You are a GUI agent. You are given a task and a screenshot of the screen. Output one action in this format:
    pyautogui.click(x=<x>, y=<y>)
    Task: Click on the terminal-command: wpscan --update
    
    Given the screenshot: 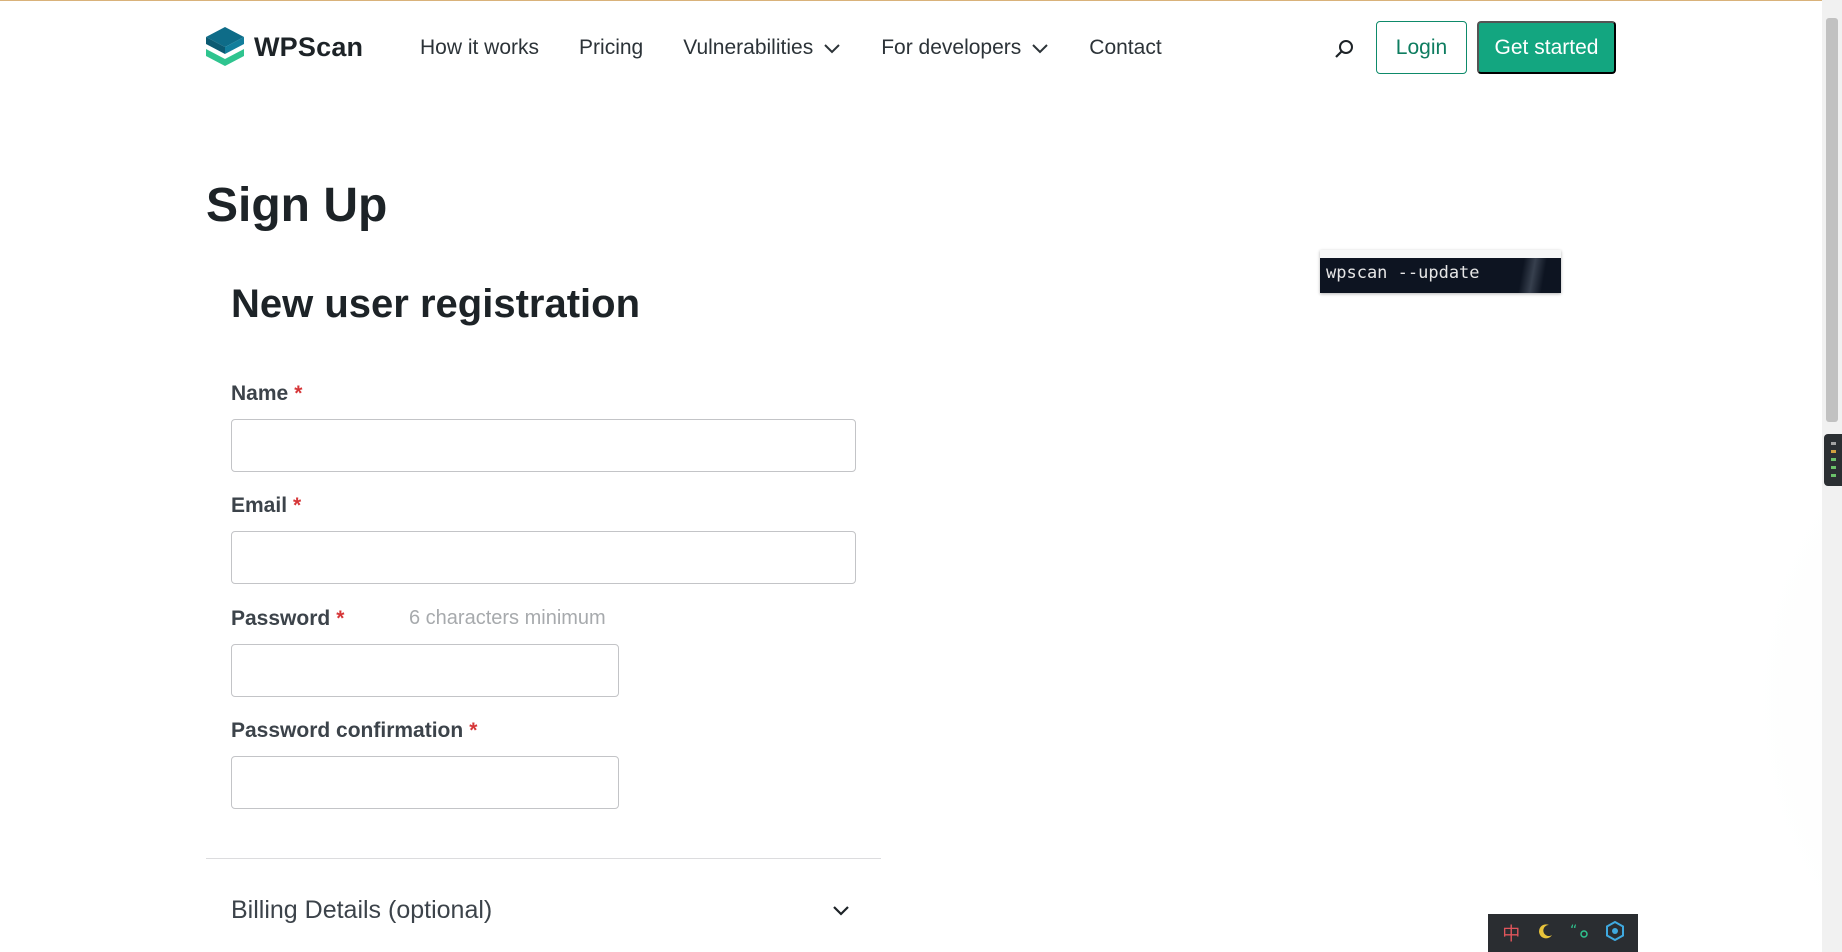 What is the action you would take?
    pyautogui.click(x=1403, y=273)
    